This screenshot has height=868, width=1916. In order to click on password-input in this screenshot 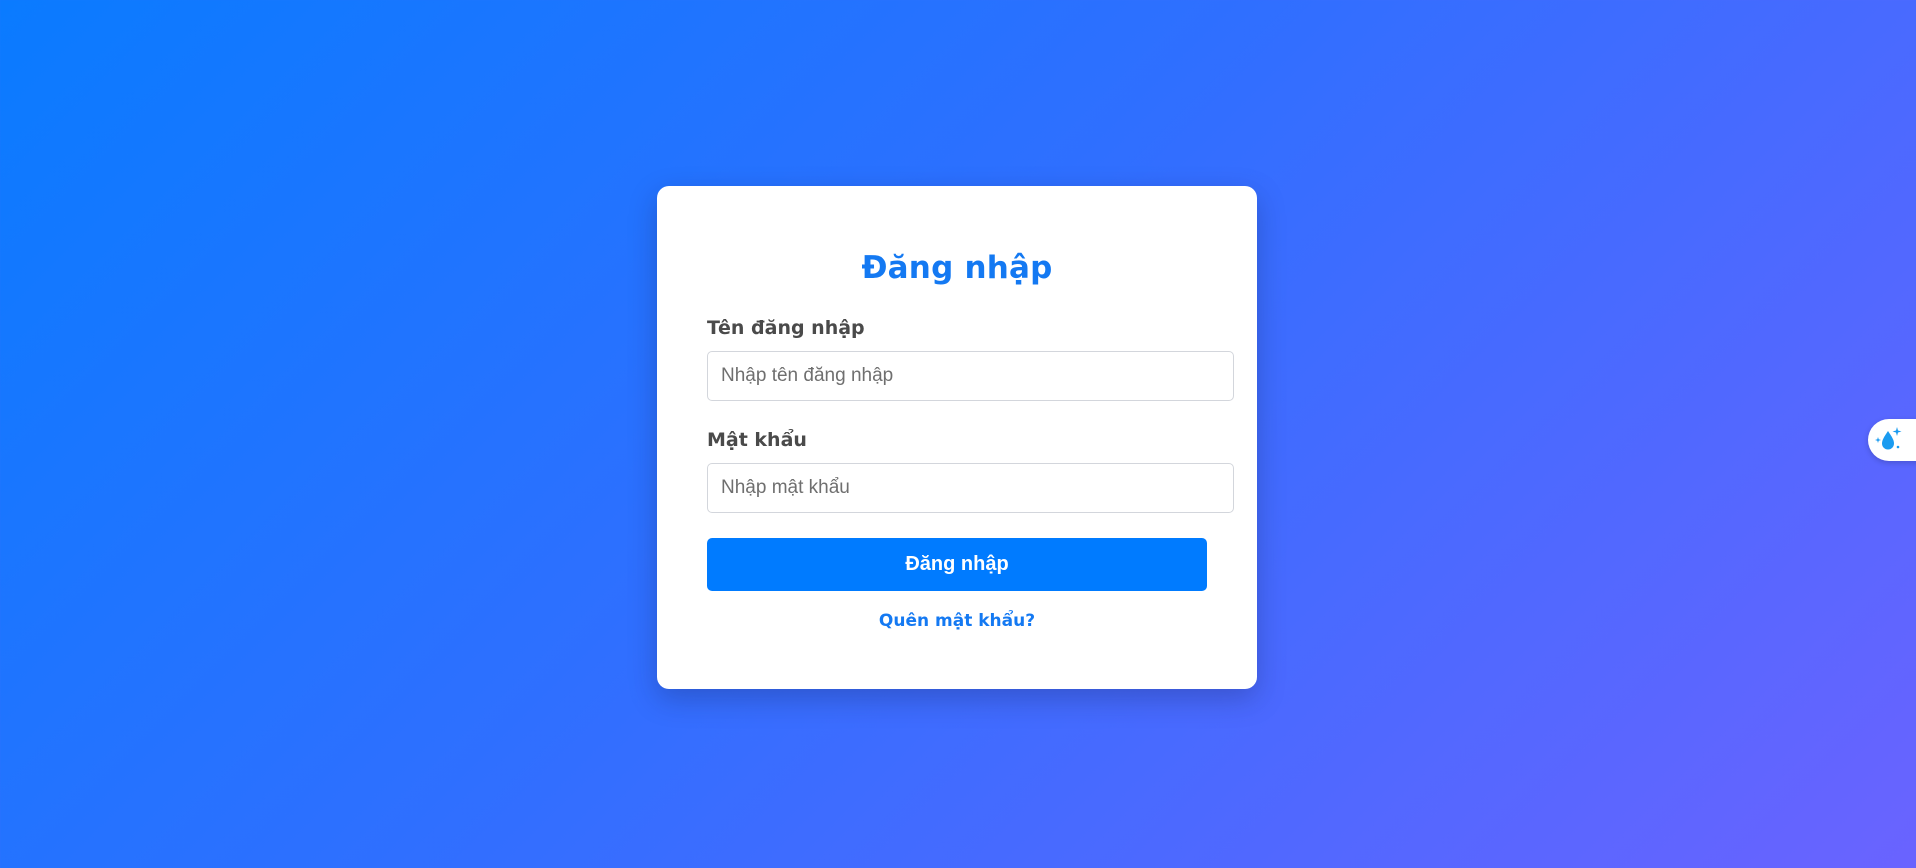, I will do `click(970, 488)`.